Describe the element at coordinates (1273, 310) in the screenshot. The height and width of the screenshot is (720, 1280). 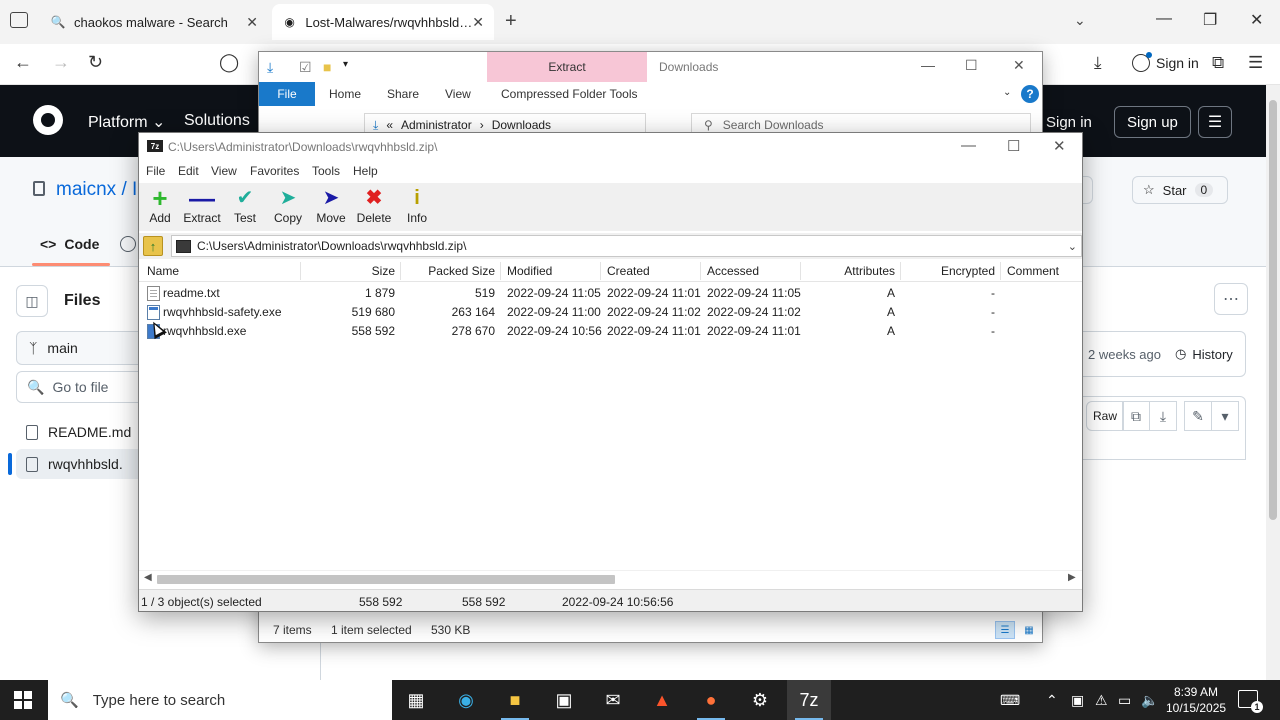
I see `page-scrollbar-thumb` at that location.